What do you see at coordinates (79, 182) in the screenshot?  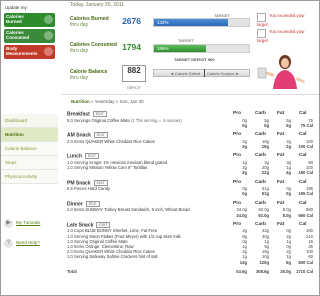 I see `meal-name: PM Snack` at bounding box center [79, 182].